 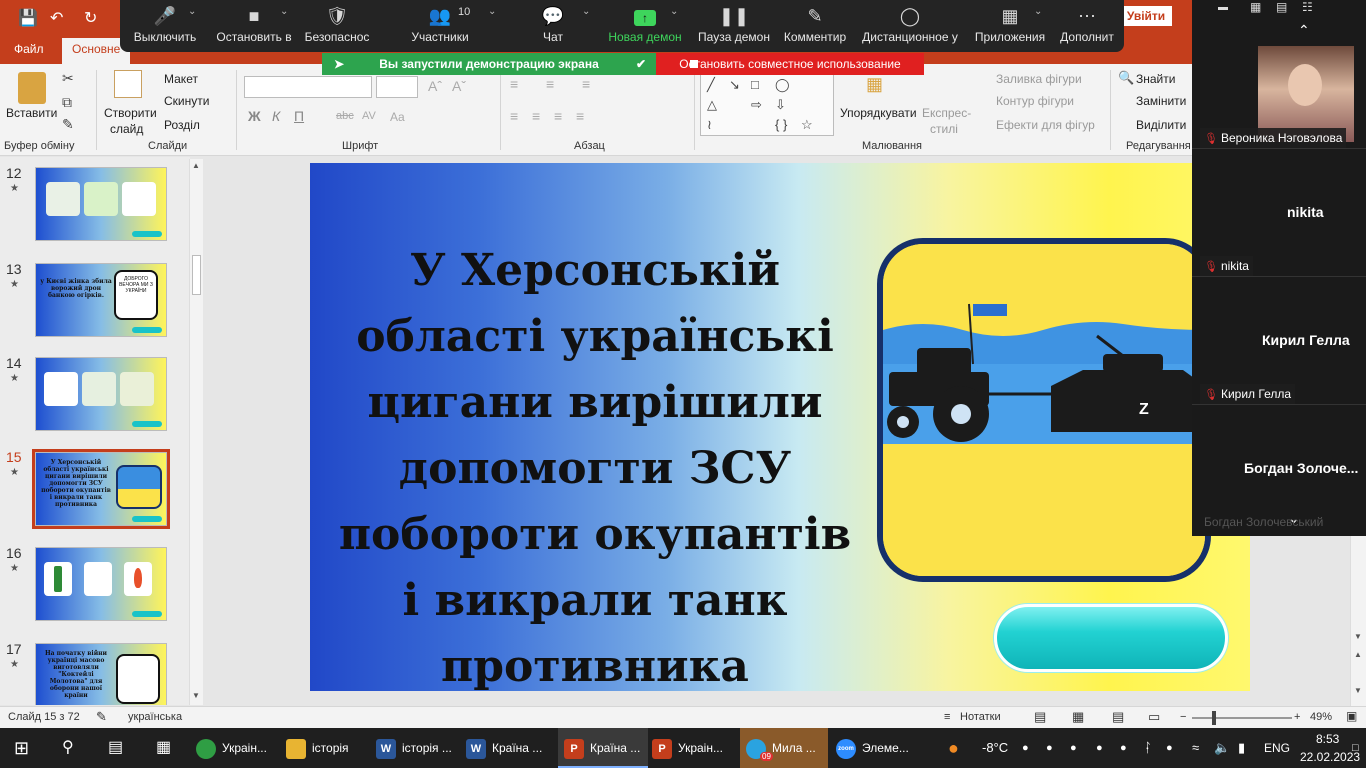 What do you see at coordinates (946, 113) in the screenshot?
I see `quick-styles-button: Експрес-` at bounding box center [946, 113].